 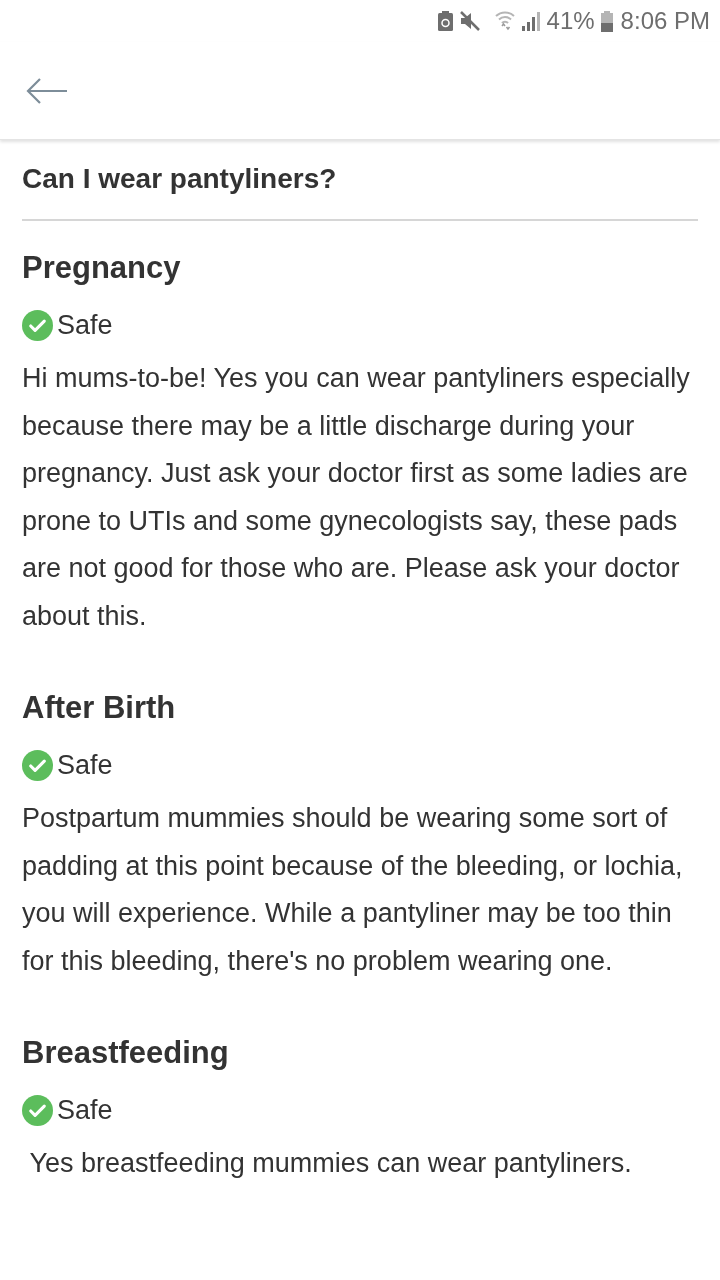 What do you see at coordinates (353, 890) in the screenshot?
I see `section-paragraph: Postpartum mummies should be wearing some sort of padding at this point because of the bleeding, or lochia, you will experience. While a pantyliner may be too thin for this bleeding, there's no problem wearing one.` at bounding box center [353, 890].